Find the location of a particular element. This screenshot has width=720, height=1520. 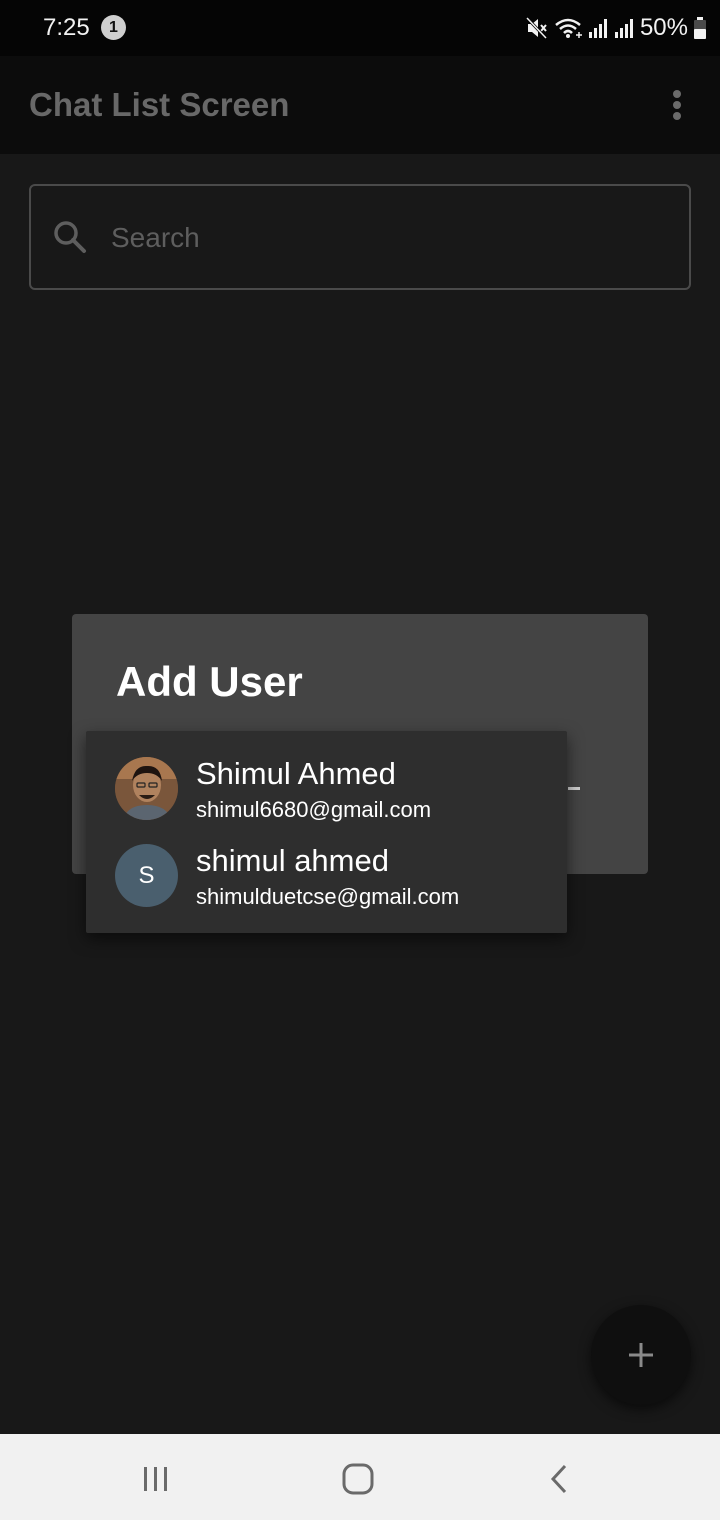

app-bar: Chat List Screen is located at coordinates (360, 105).